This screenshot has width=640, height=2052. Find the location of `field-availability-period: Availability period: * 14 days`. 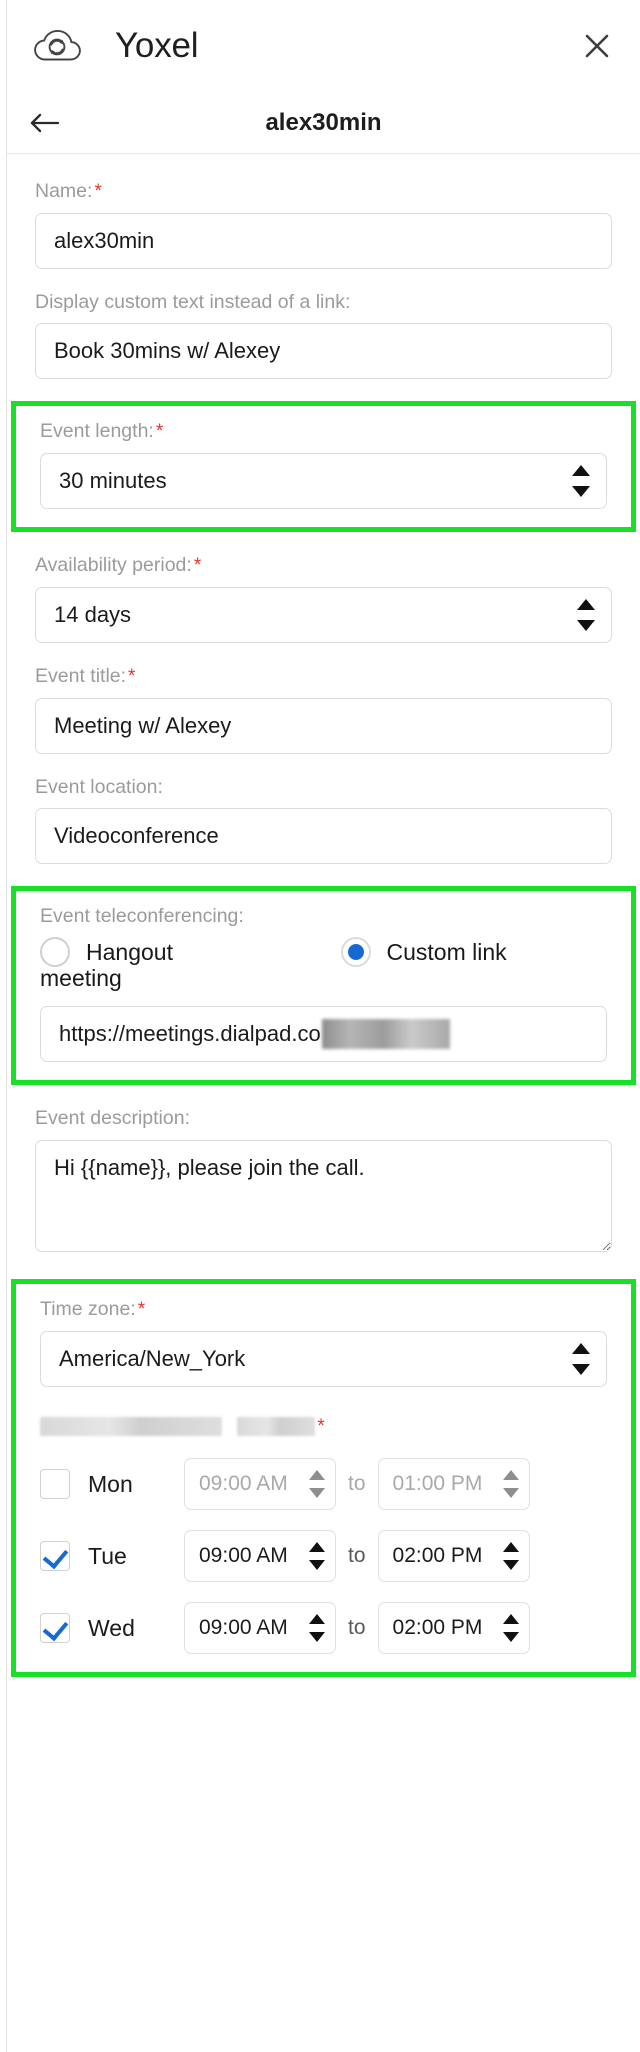

field-availability-period: Availability period: * 14 days is located at coordinates (323, 598).